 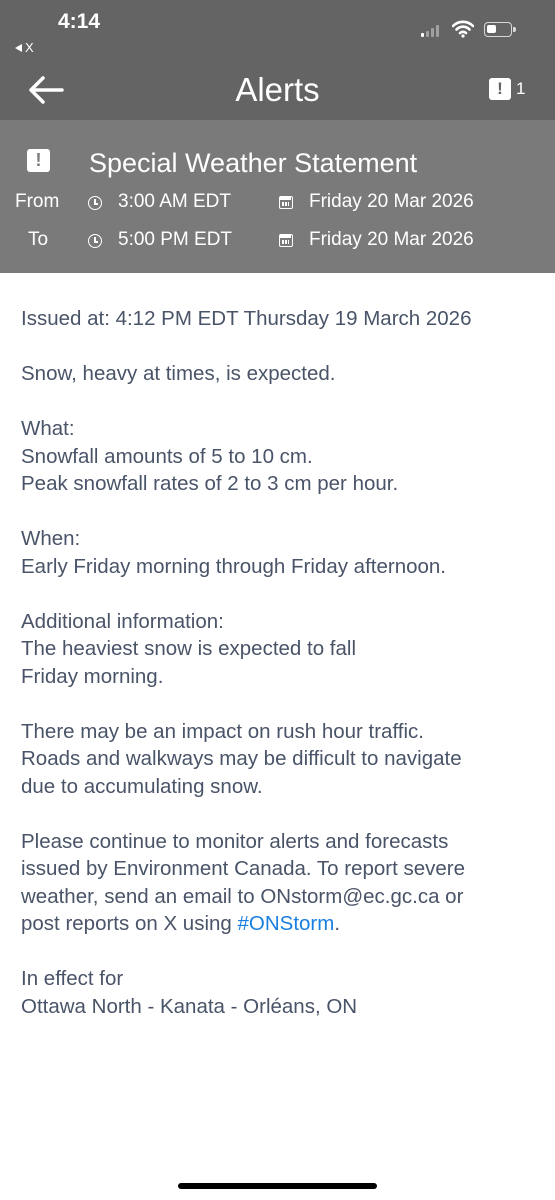 What do you see at coordinates (253, 163) in the screenshot?
I see `alert-title: Special Weather Statement` at bounding box center [253, 163].